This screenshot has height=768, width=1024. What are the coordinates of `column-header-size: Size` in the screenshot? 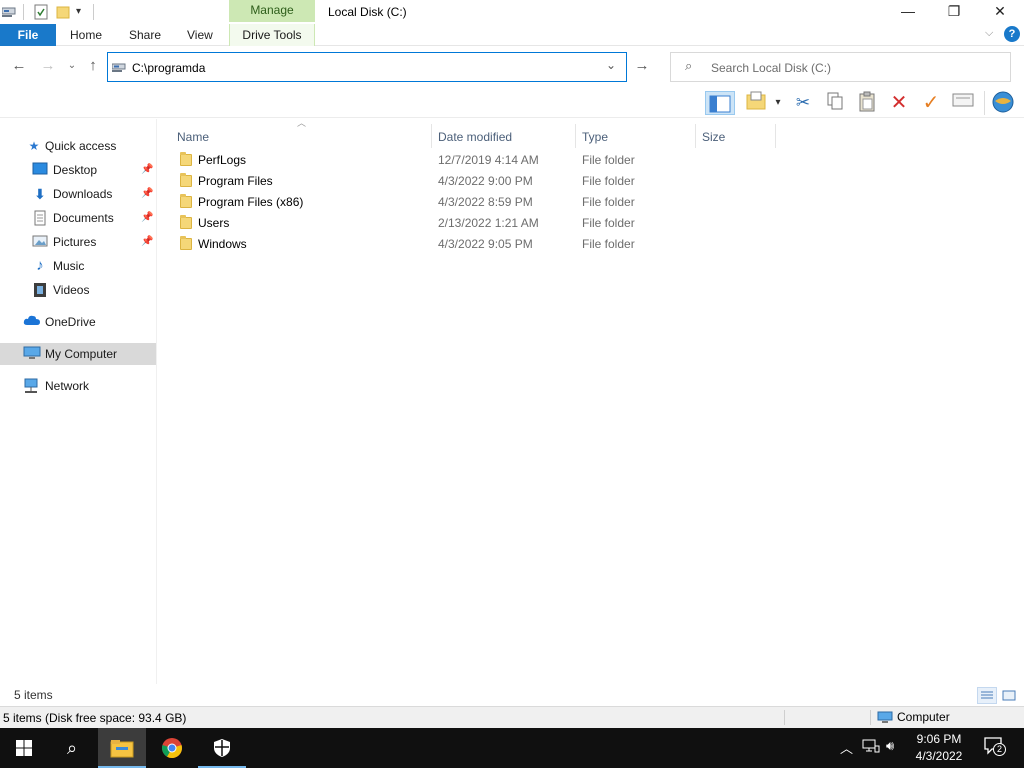 It's located at (736, 136).